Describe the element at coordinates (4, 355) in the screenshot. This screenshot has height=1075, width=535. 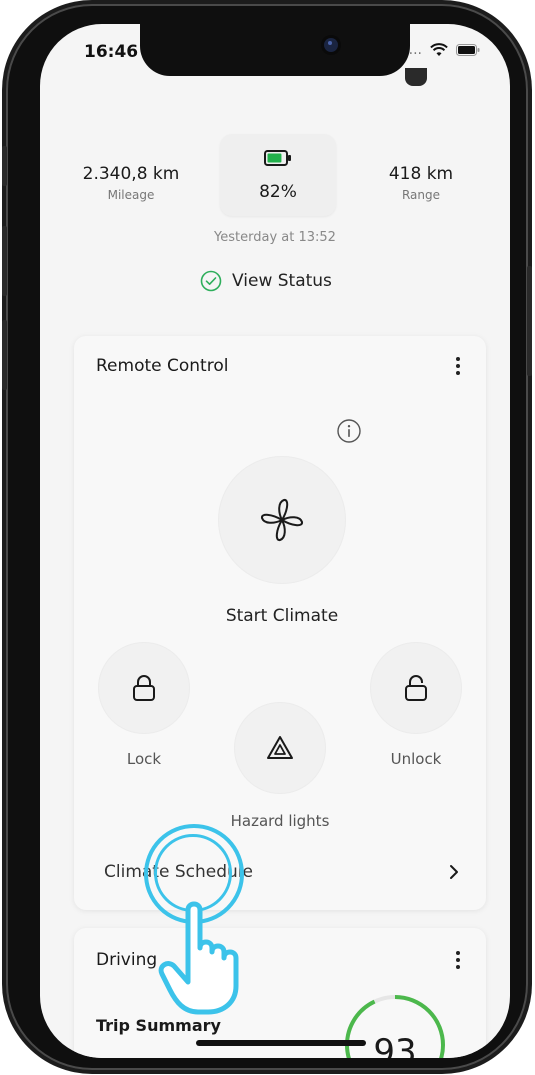
I see `volume-down-button` at that location.